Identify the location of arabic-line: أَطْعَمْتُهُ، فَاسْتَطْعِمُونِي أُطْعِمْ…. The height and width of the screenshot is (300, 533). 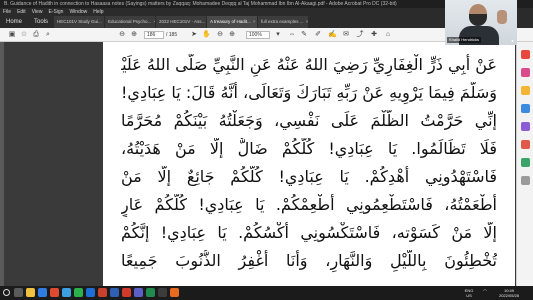
(309, 204).